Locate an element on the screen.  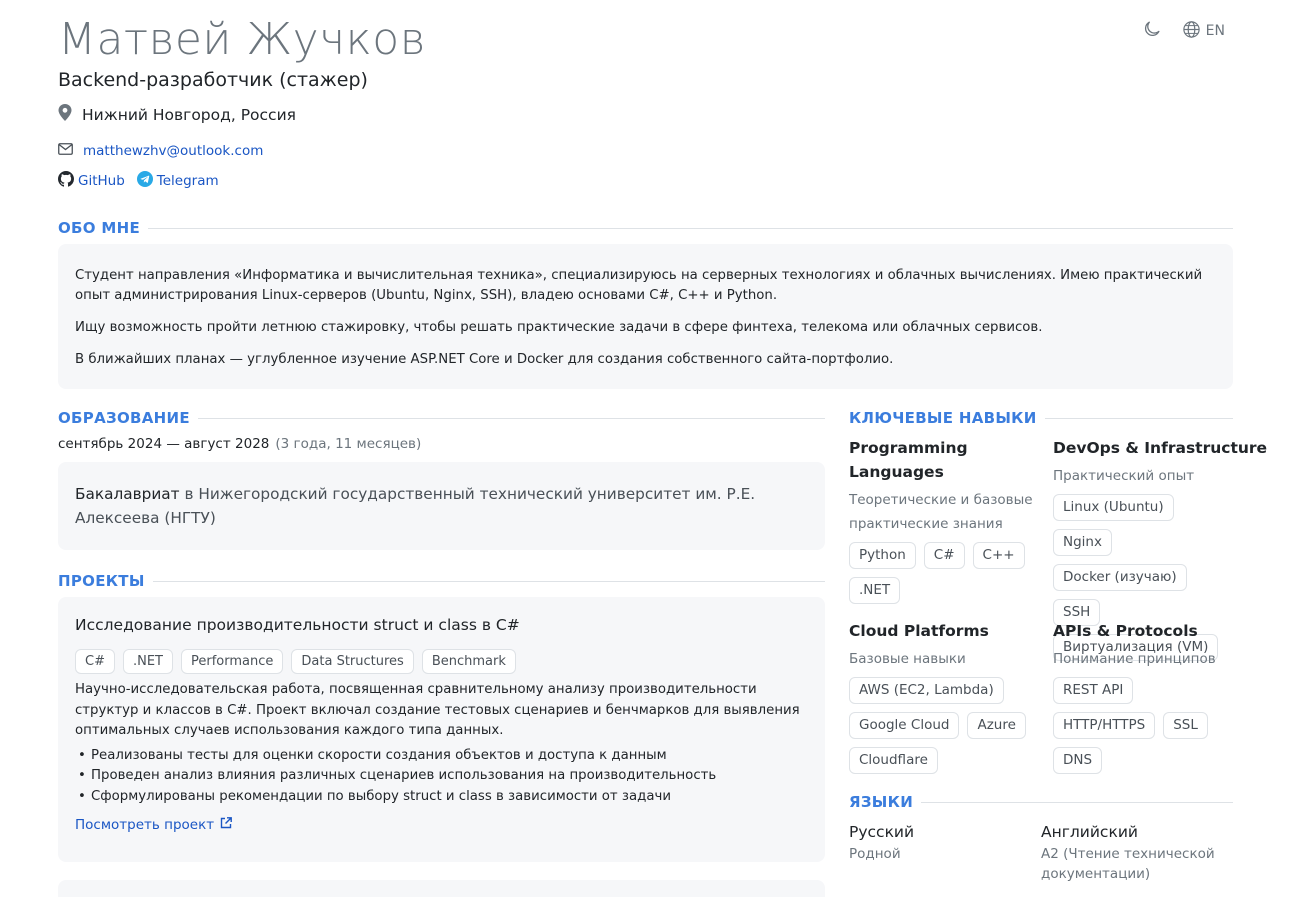
project-tag: Data Structures is located at coordinates (352, 661).